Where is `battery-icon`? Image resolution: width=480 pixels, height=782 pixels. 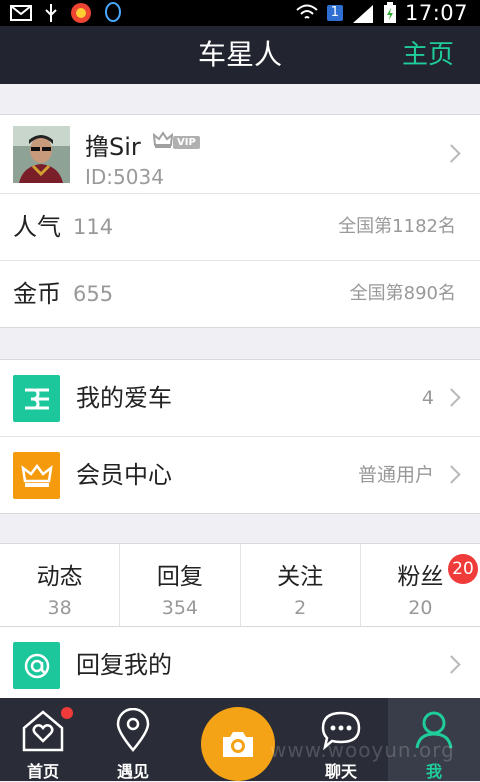
battery-icon is located at coordinates (389, 12).